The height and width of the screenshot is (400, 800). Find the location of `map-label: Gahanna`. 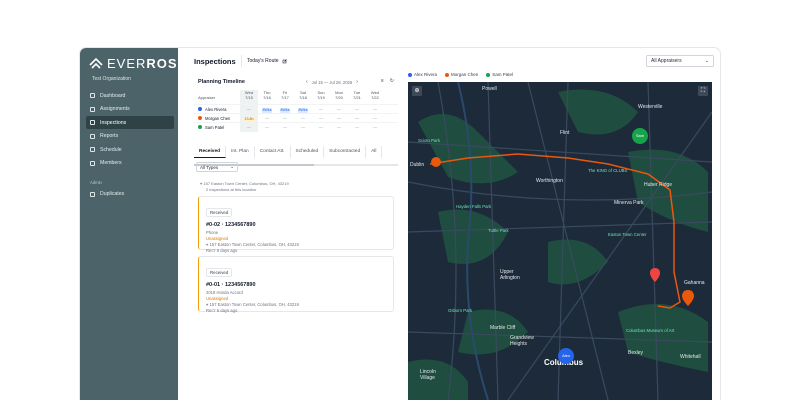

map-label: Gahanna is located at coordinates (694, 283).